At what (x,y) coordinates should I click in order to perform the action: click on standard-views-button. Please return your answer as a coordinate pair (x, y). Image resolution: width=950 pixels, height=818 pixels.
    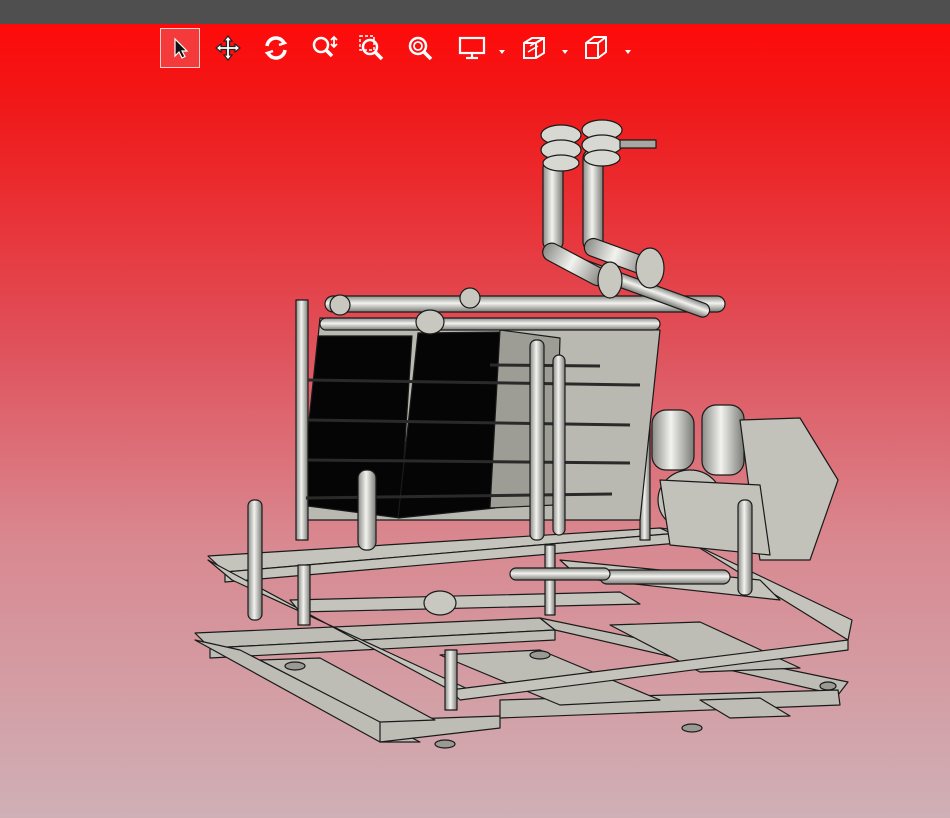
    Looking at the image, I should click on (596, 48).